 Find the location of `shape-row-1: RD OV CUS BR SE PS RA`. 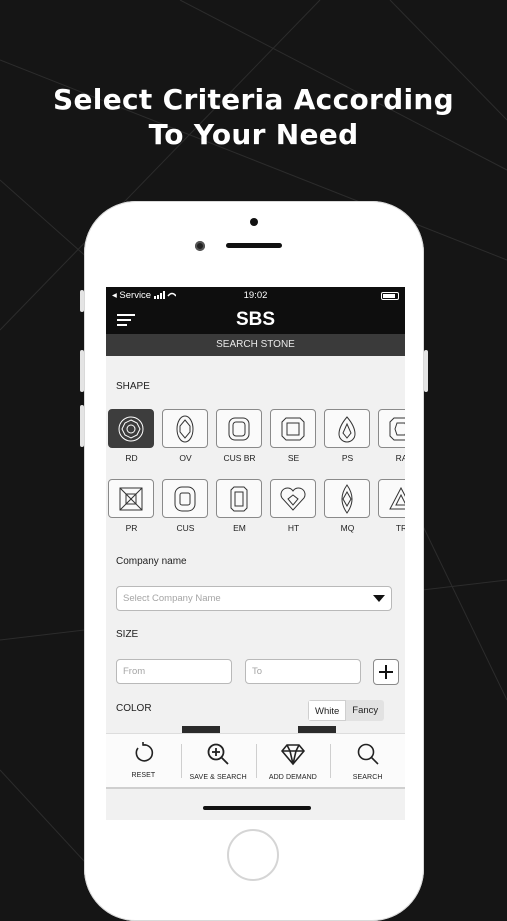

shape-row-1: RD OV CUS BR SE PS RA is located at coordinates (256, 436).